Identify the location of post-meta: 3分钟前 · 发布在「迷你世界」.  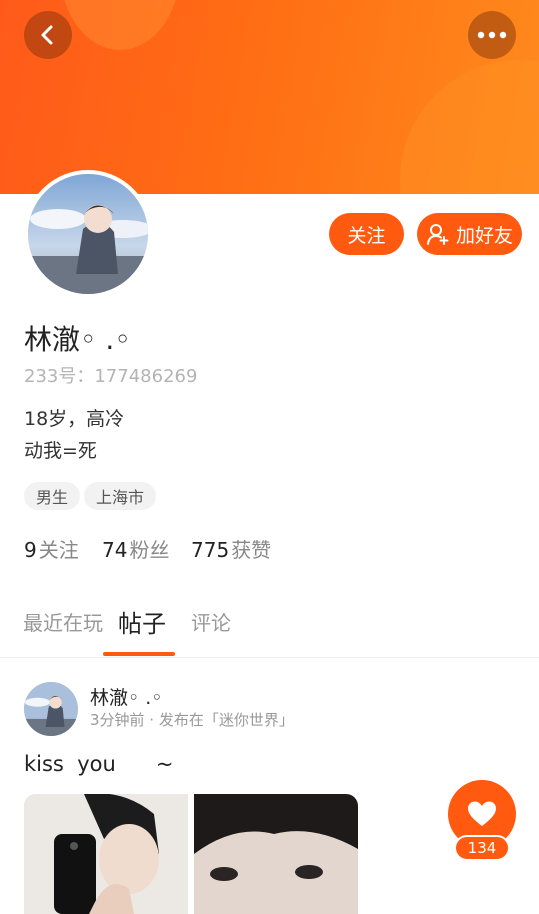
(192, 720).